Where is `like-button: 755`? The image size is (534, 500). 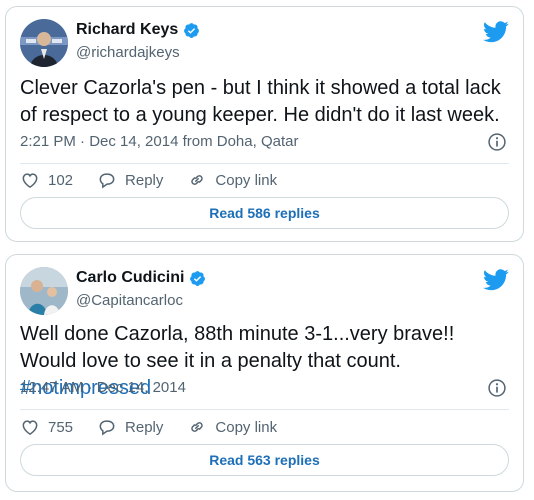 like-button: 755 is located at coordinates (46, 427).